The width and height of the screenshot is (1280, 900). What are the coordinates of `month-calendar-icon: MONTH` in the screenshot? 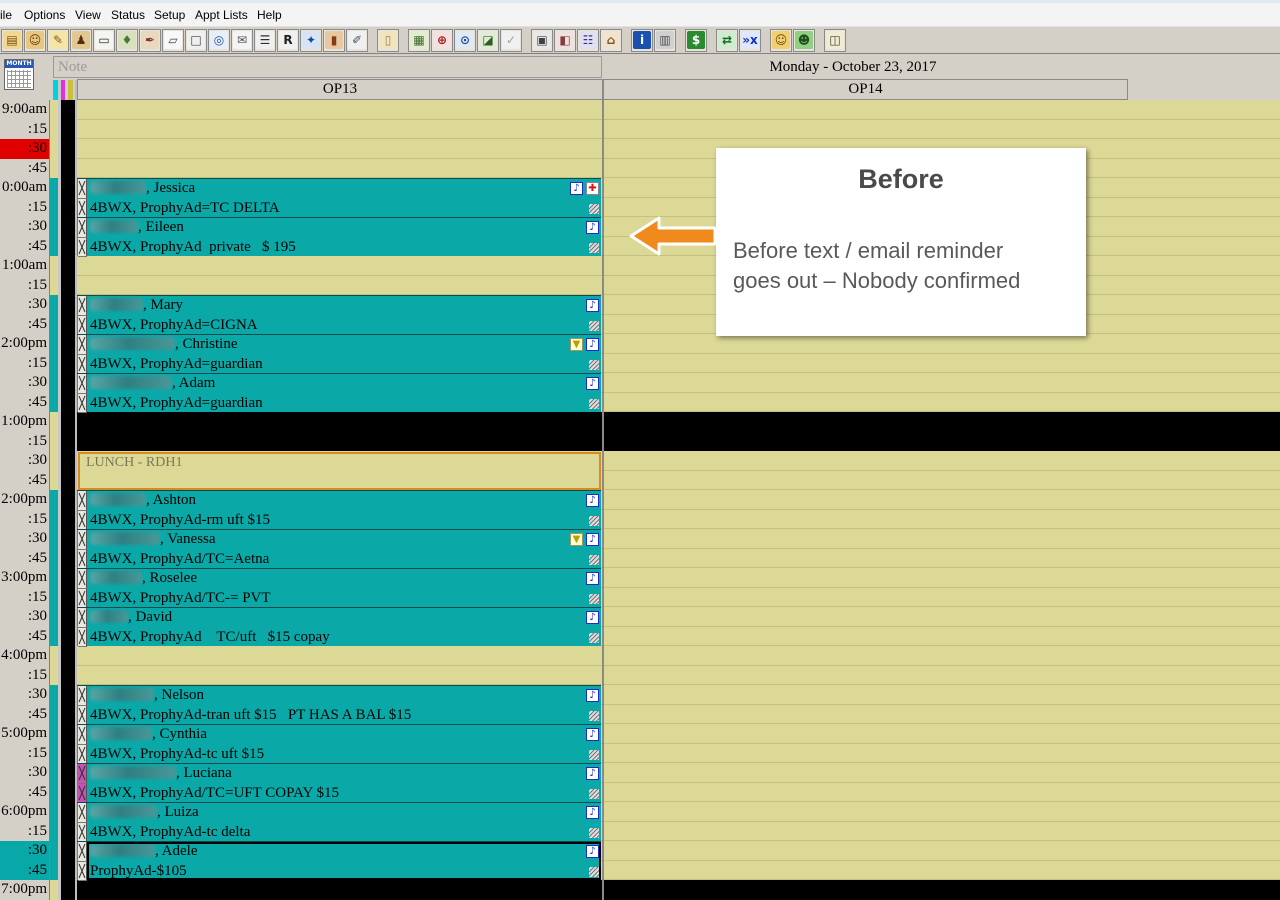 It's located at (19, 74).